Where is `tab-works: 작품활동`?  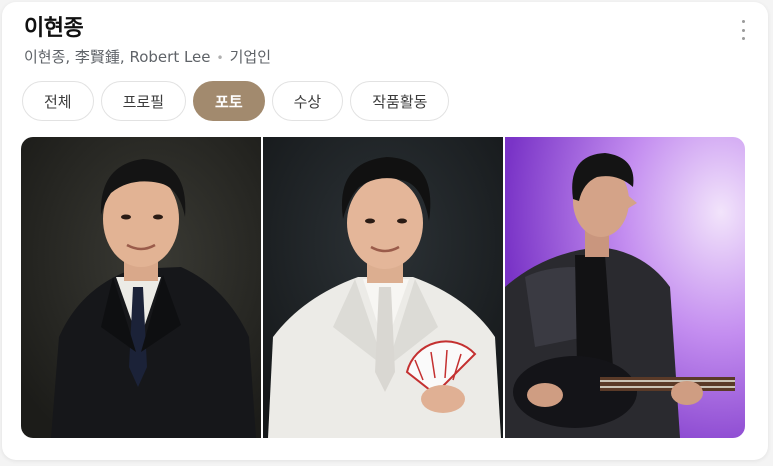 tab-works: 작품활동 is located at coordinates (400, 101).